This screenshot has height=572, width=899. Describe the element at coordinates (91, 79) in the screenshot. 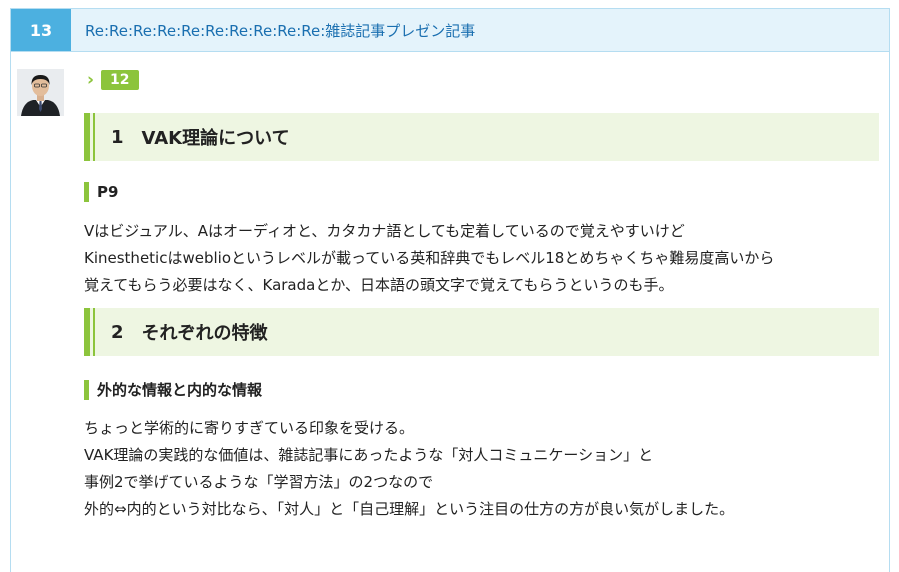

I see `chevron-right-icon: ›` at that location.